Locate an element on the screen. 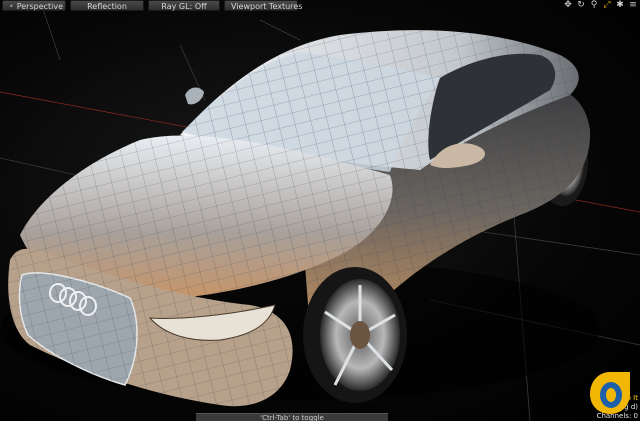  raygl-button: Ray GL: Off is located at coordinates (184, 5).